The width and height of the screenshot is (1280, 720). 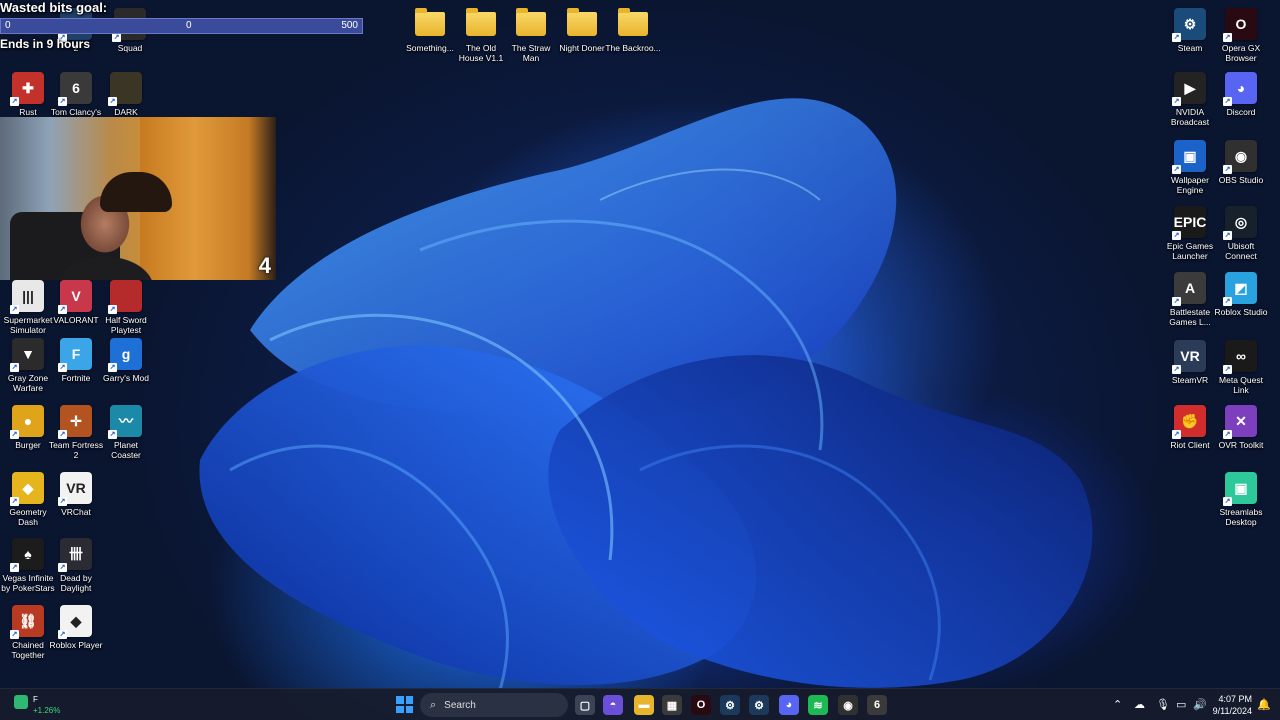 I want to click on opera-gx-icon: O, so click(x=701, y=705).